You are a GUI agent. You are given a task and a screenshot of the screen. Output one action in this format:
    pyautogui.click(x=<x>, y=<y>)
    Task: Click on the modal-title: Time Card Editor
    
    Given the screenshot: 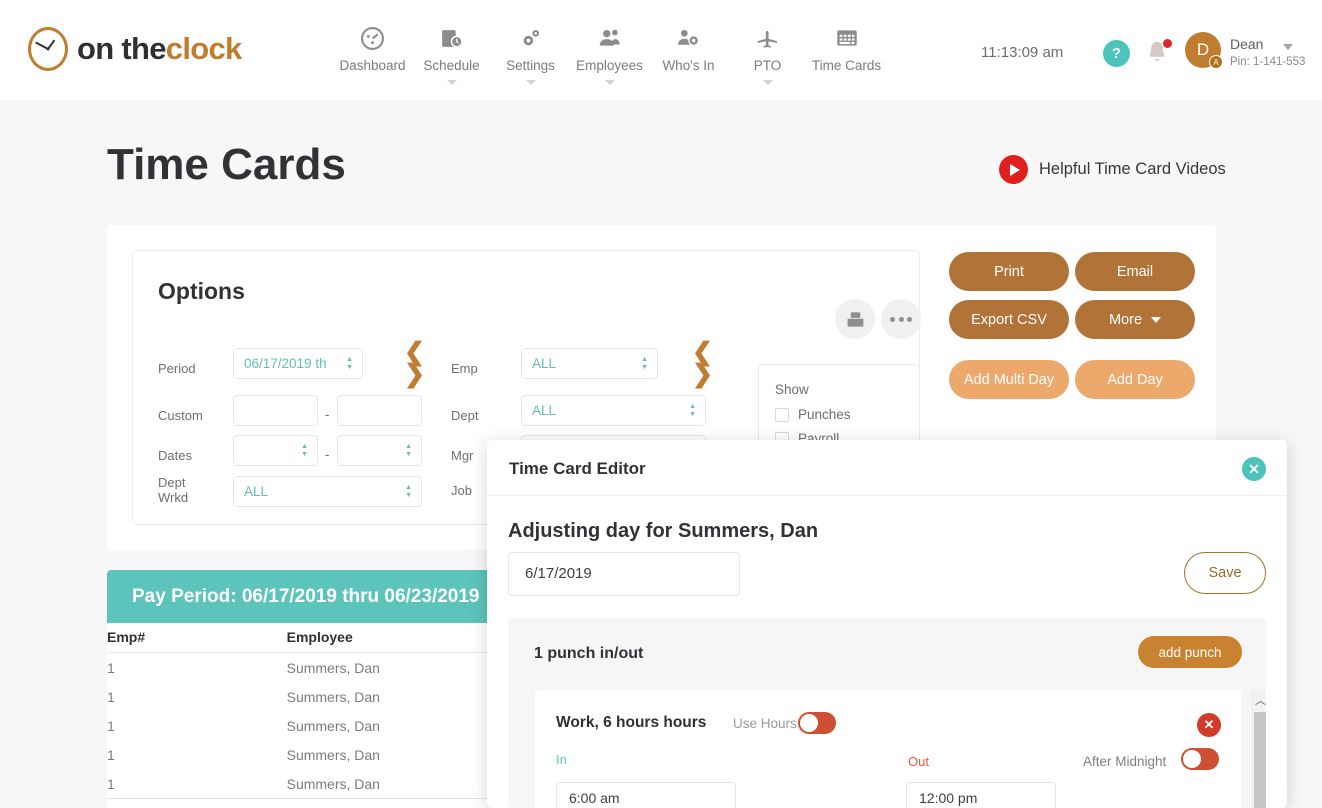 What is the action you would take?
    pyautogui.click(x=577, y=468)
    